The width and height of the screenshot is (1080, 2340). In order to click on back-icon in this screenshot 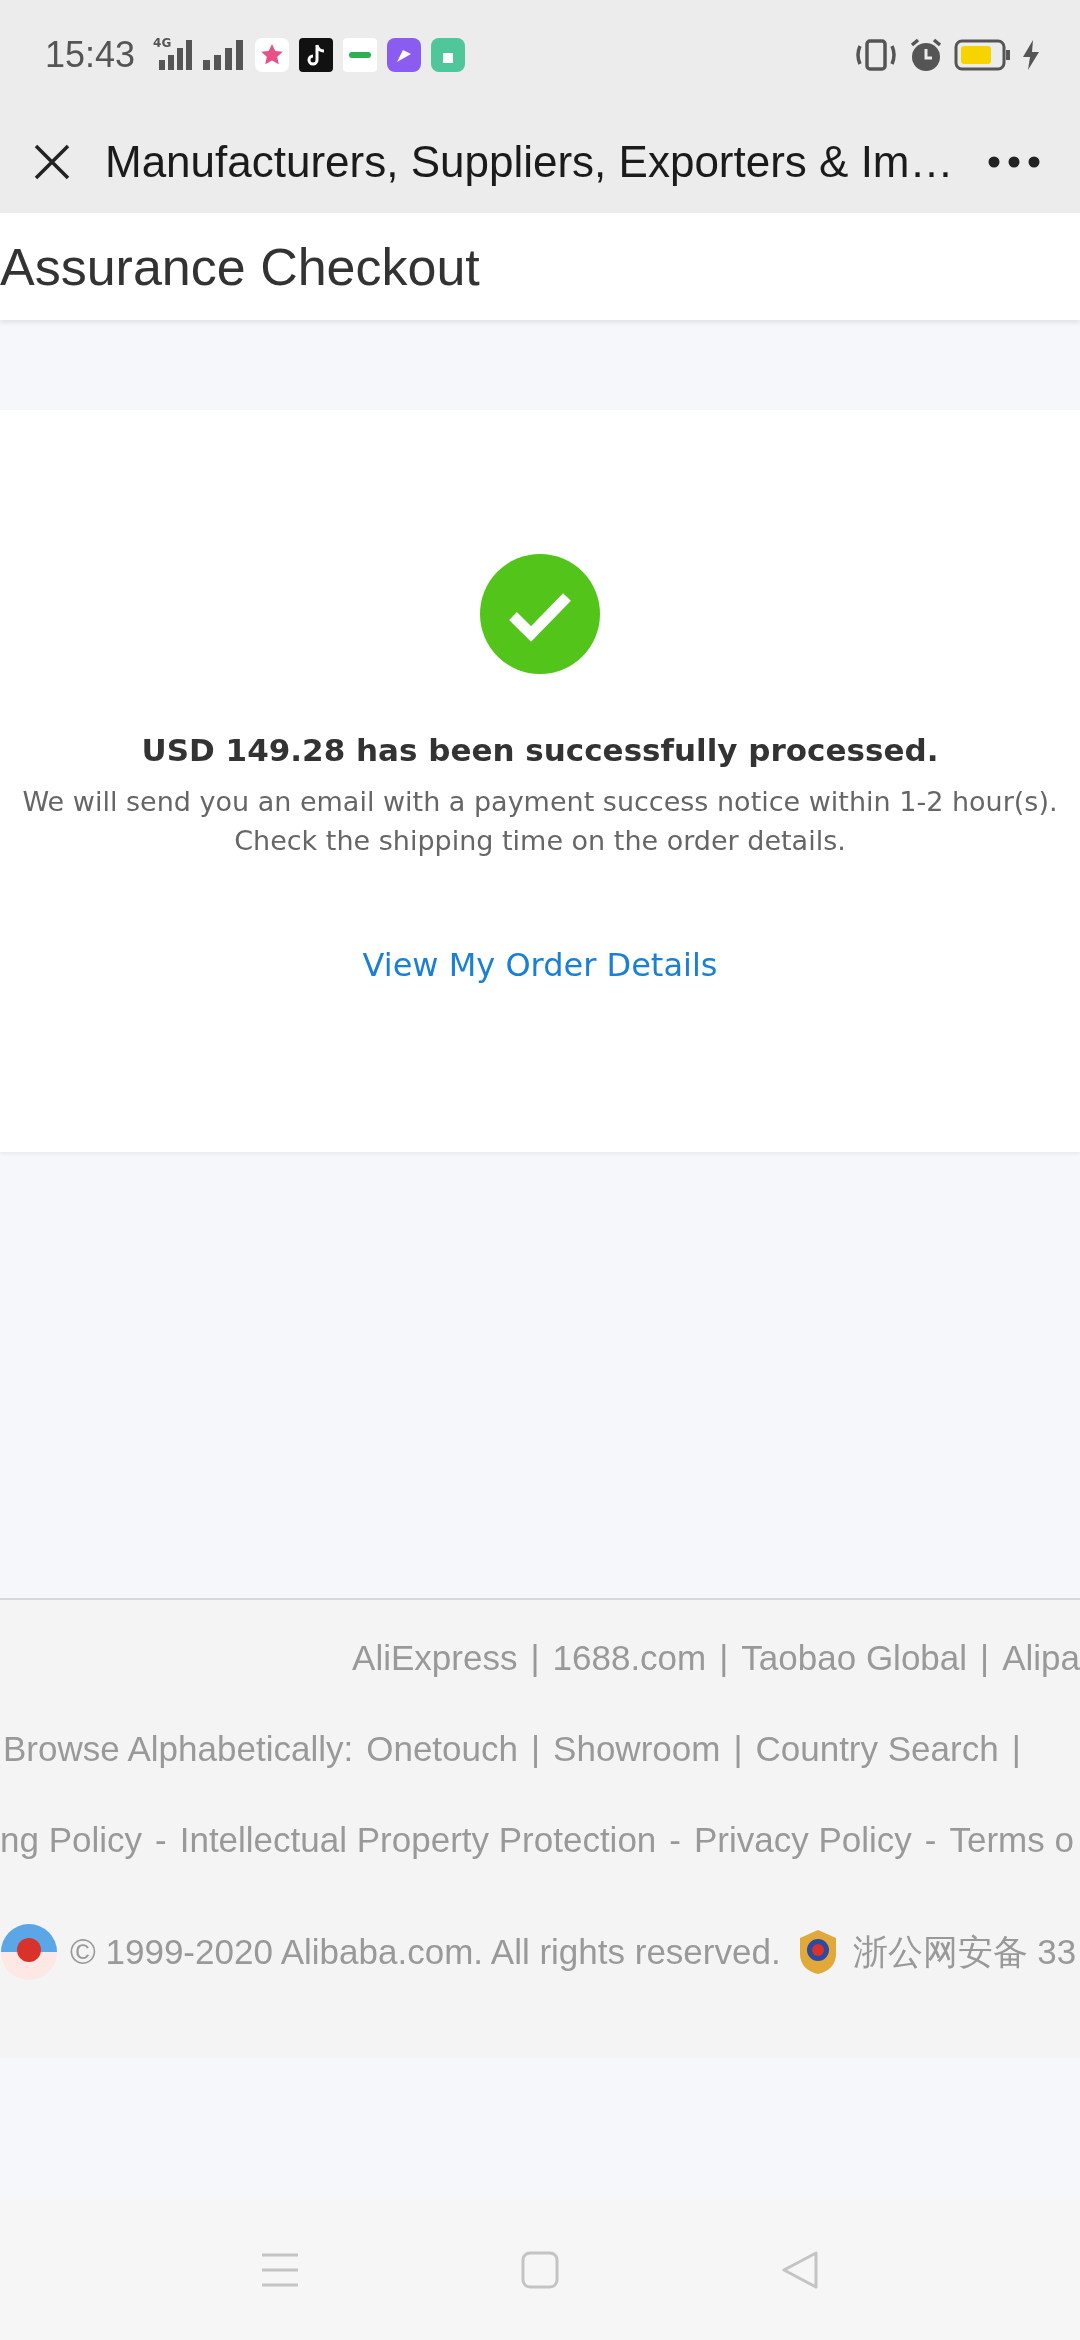, I will do `click(800, 2270)`.